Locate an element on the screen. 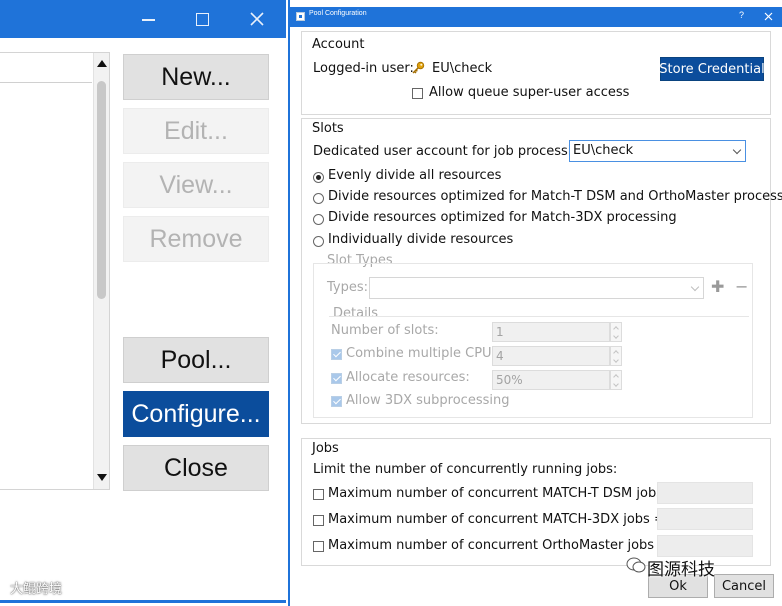 The image size is (782, 606). match-3dx-jobs-input is located at coordinates (705, 519).